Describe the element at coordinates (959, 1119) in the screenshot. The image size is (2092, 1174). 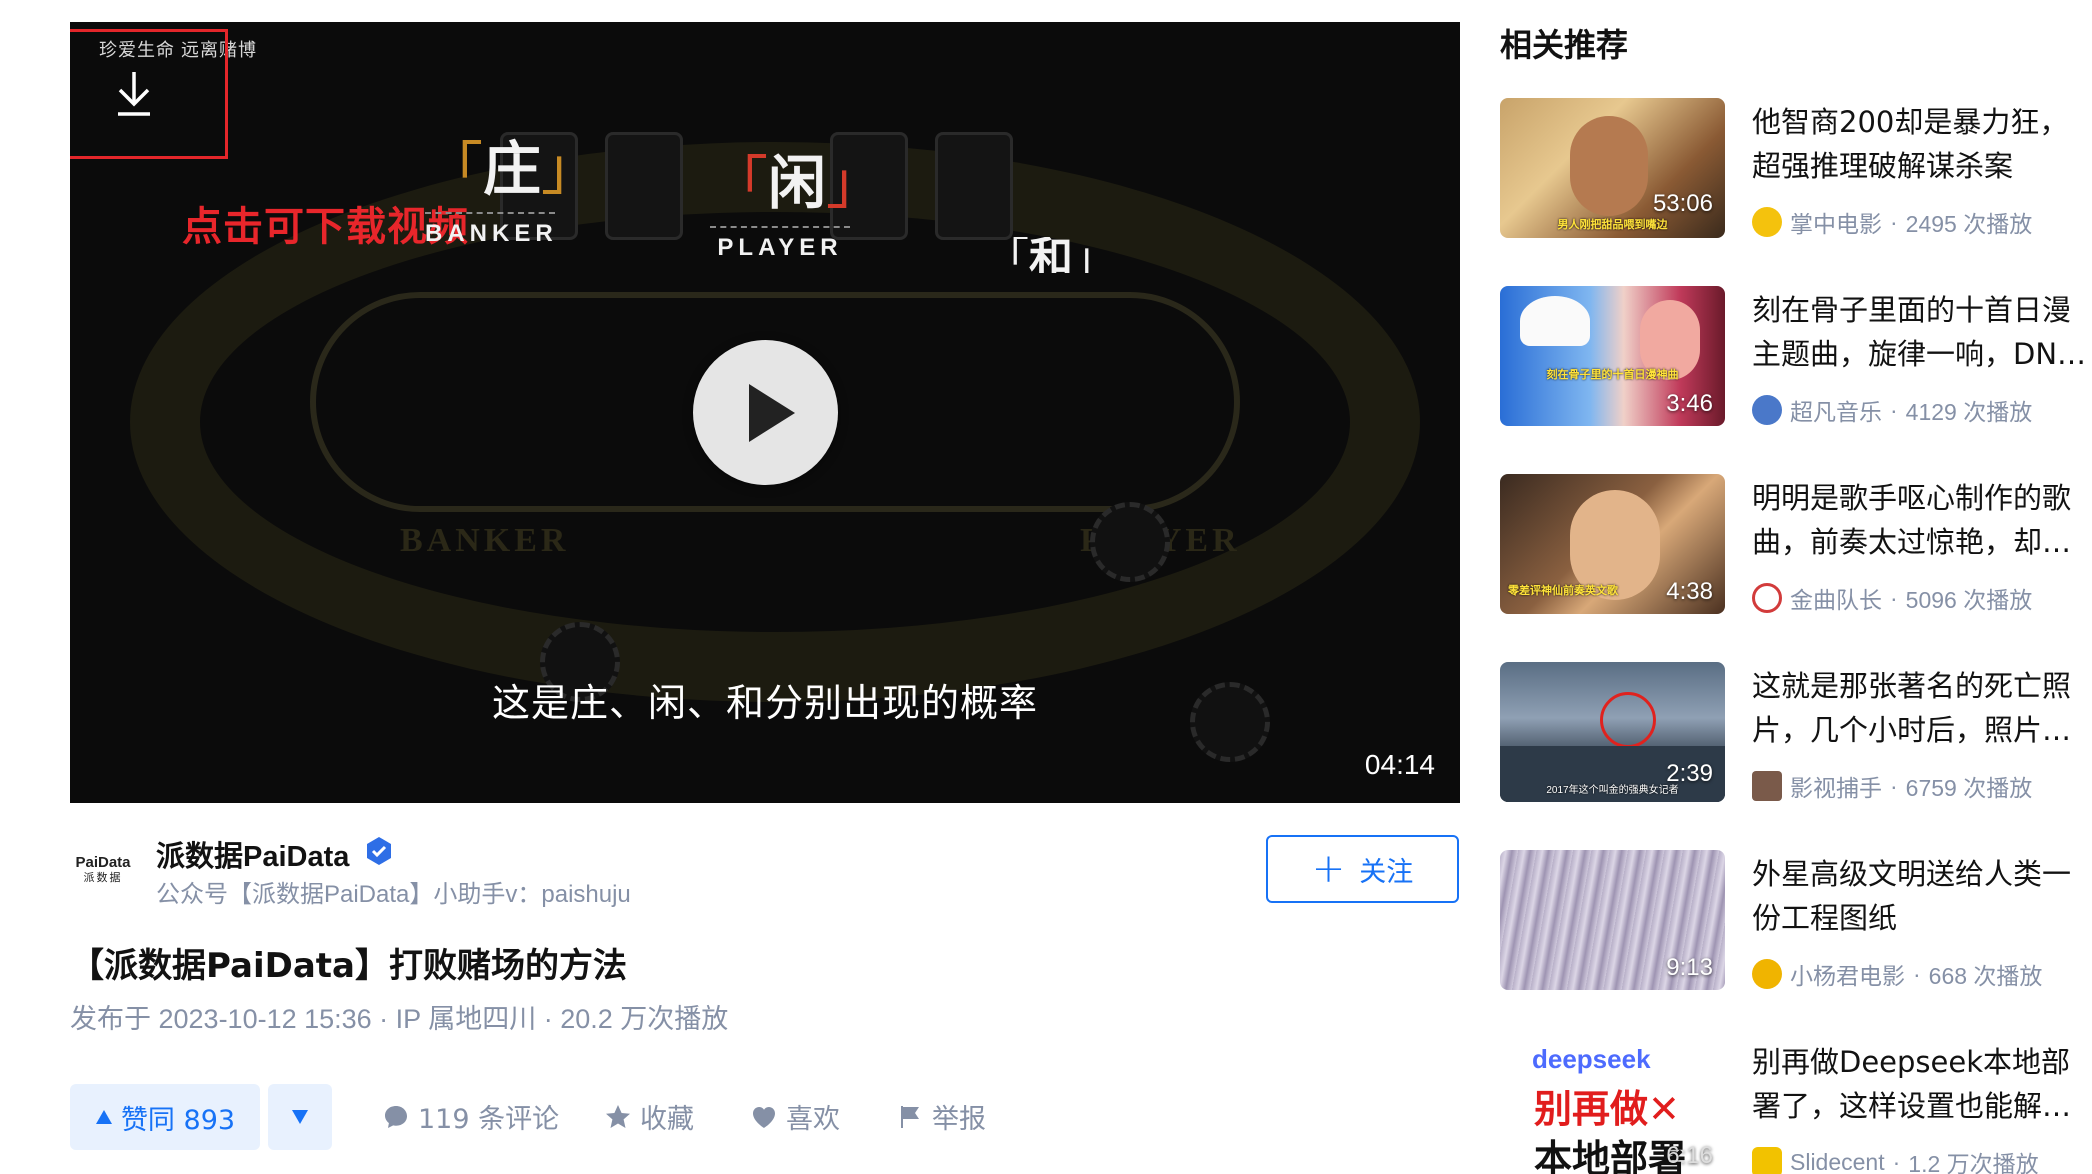
I see `report-label: 举报` at that location.